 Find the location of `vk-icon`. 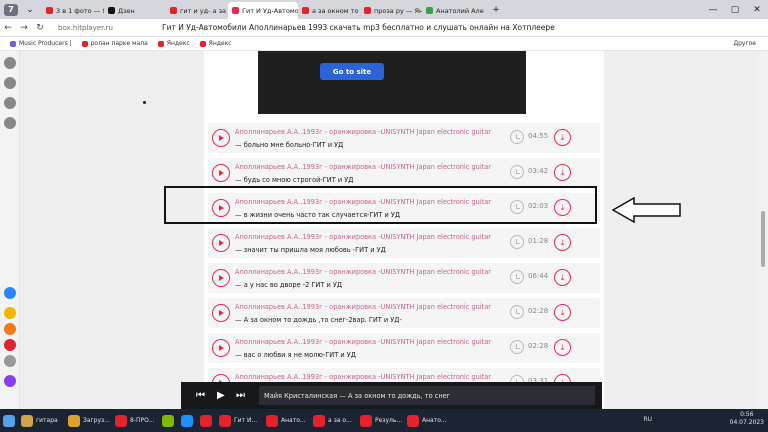

vk-icon is located at coordinates (10, 293).